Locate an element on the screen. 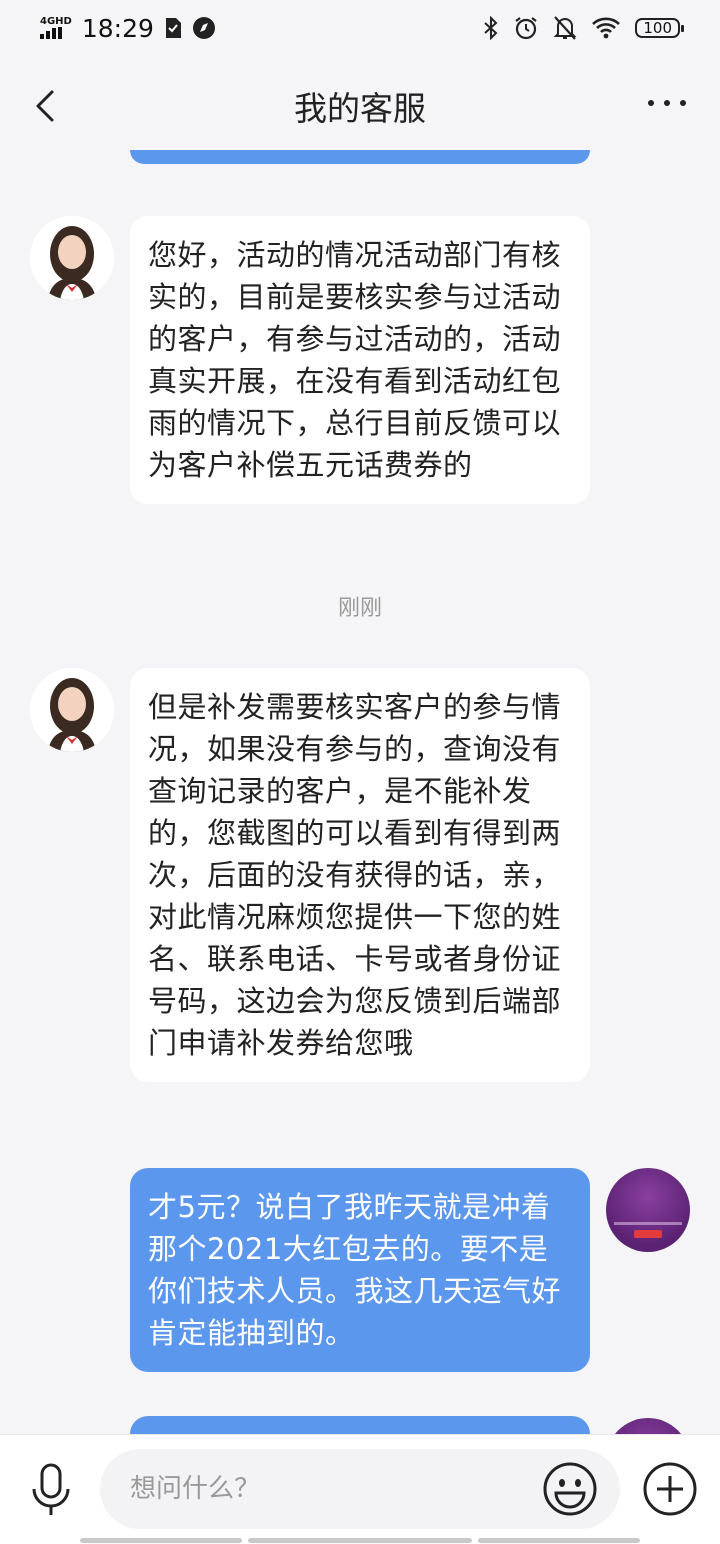  bluetooth-icon is located at coordinates (491, 28).